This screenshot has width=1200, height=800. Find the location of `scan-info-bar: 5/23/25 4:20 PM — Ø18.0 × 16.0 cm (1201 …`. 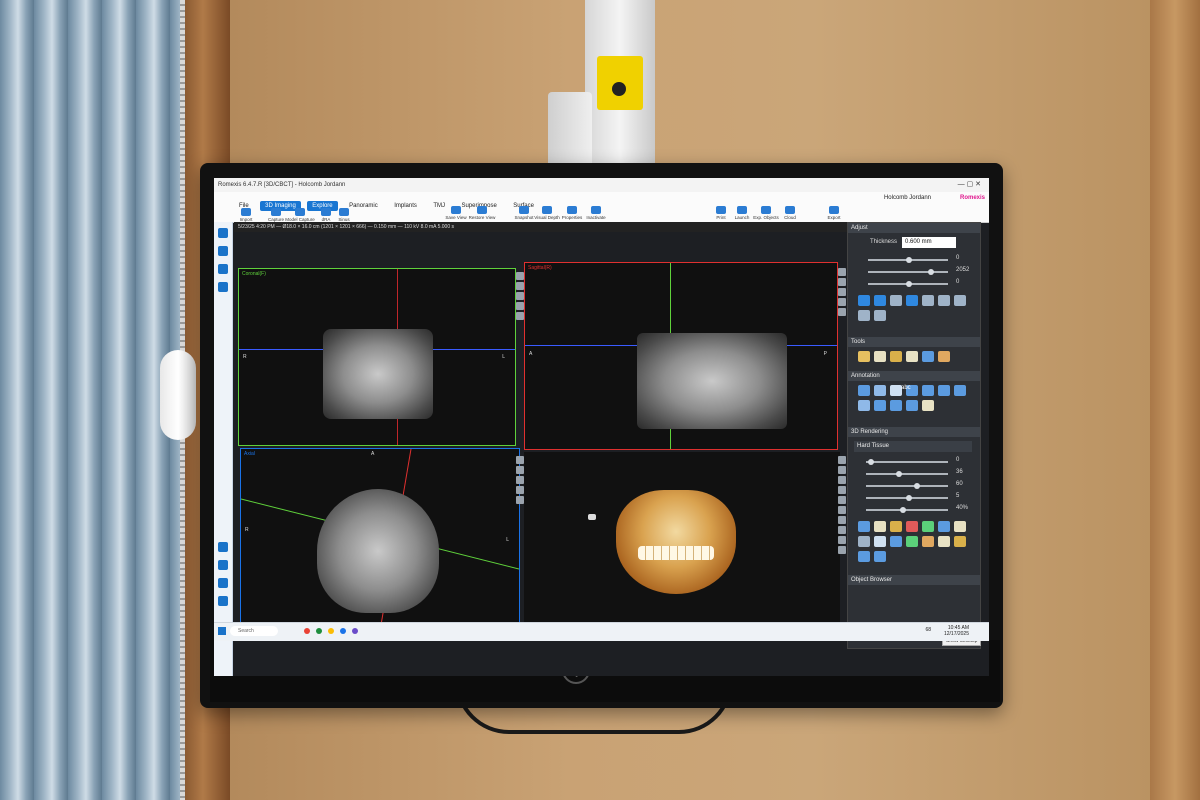

scan-info-bar: 5/23/25 4:20 PM — Ø18.0 × 16.0 cm (1201 … is located at coordinates (546, 227).